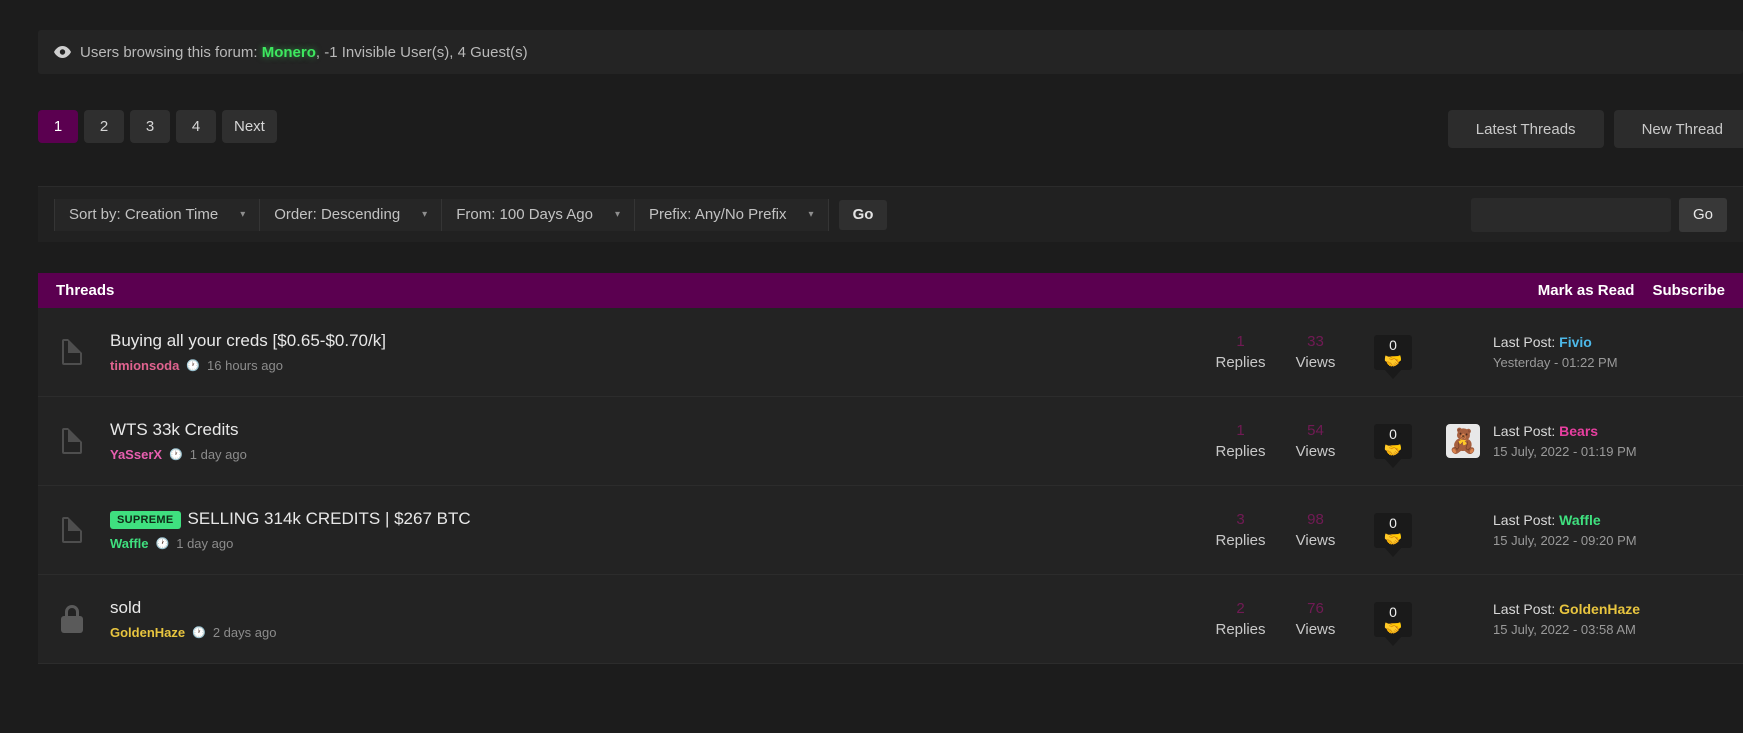 The height and width of the screenshot is (733, 1743). What do you see at coordinates (1570, 214) in the screenshot?
I see `search-input` at bounding box center [1570, 214].